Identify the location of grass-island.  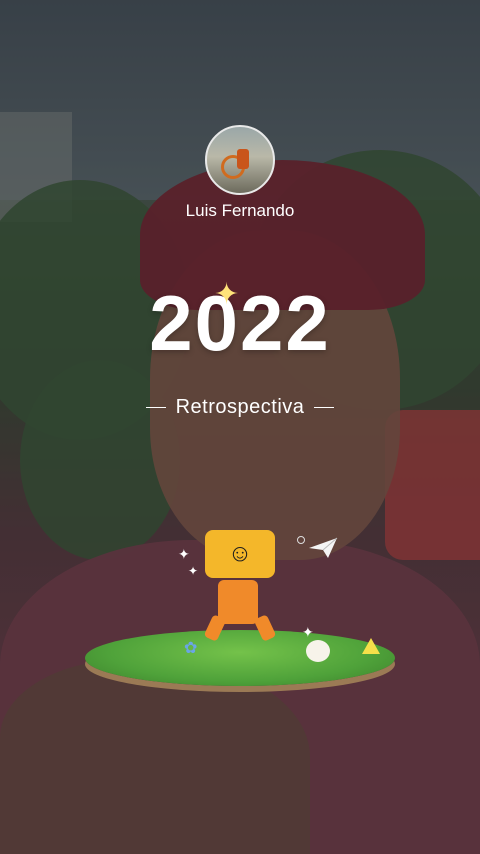
(240, 658).